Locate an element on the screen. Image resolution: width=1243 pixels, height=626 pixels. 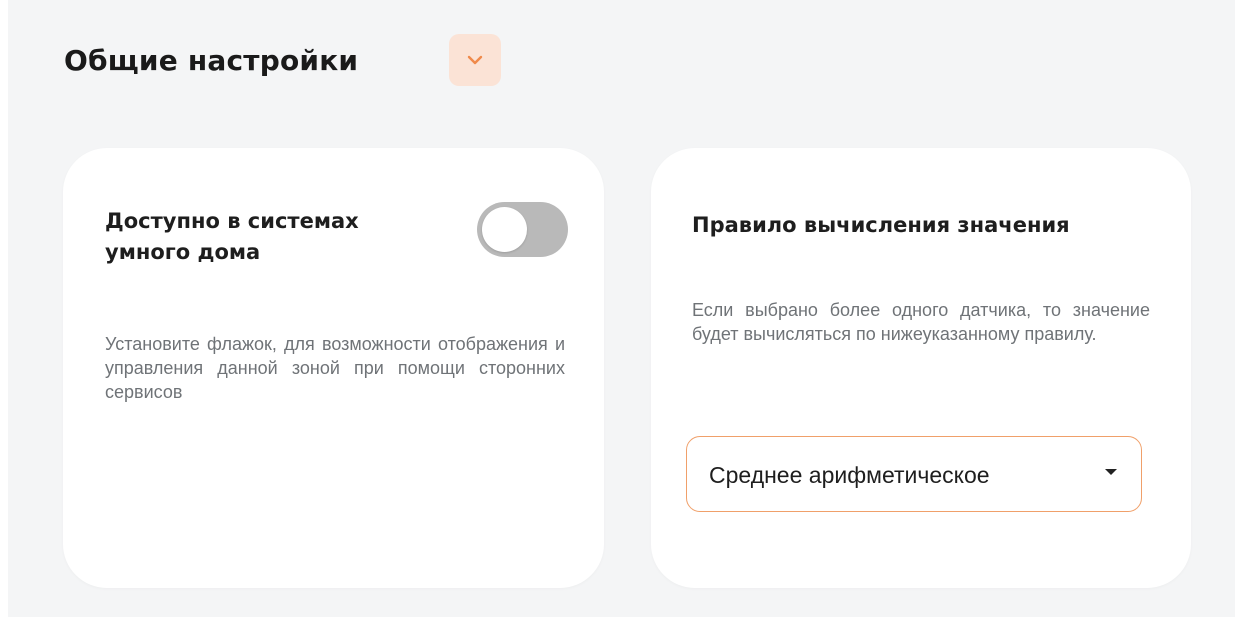
section-title: Общие настройки is located at coordinates (211, 60).